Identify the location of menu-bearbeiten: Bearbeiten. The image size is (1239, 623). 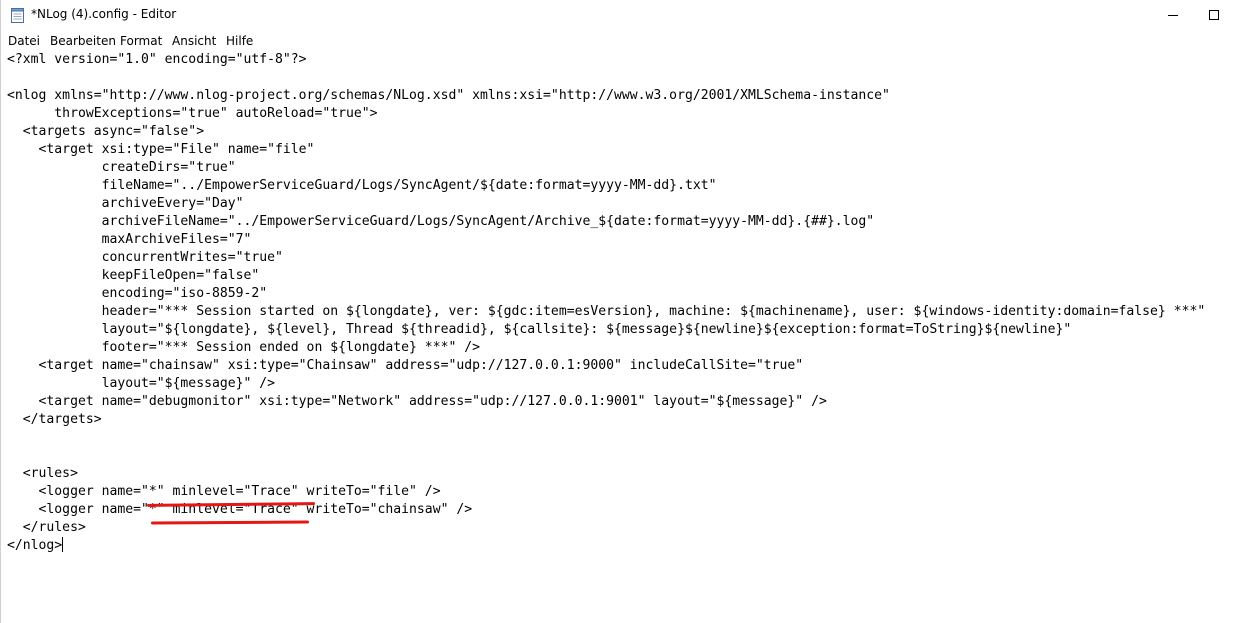
(83, 41).